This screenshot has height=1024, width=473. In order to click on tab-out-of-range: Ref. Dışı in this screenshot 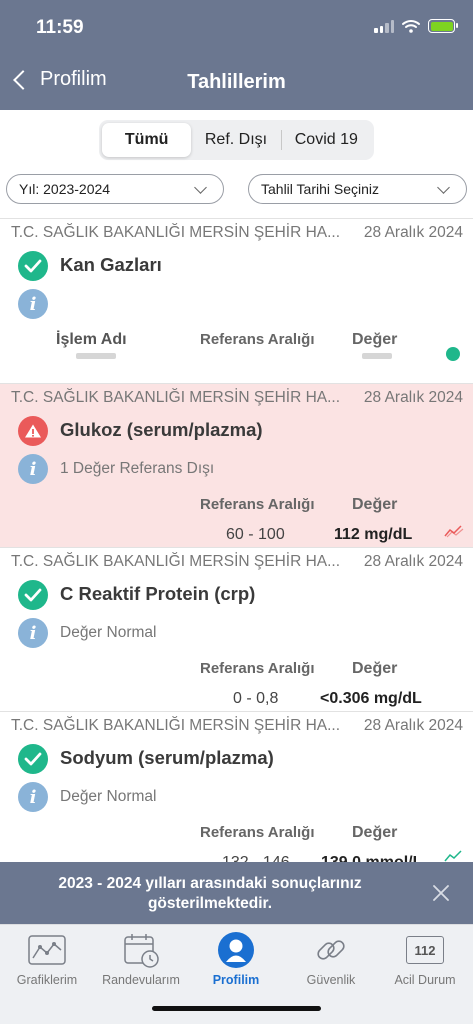, I will do `click(235, 140)`.